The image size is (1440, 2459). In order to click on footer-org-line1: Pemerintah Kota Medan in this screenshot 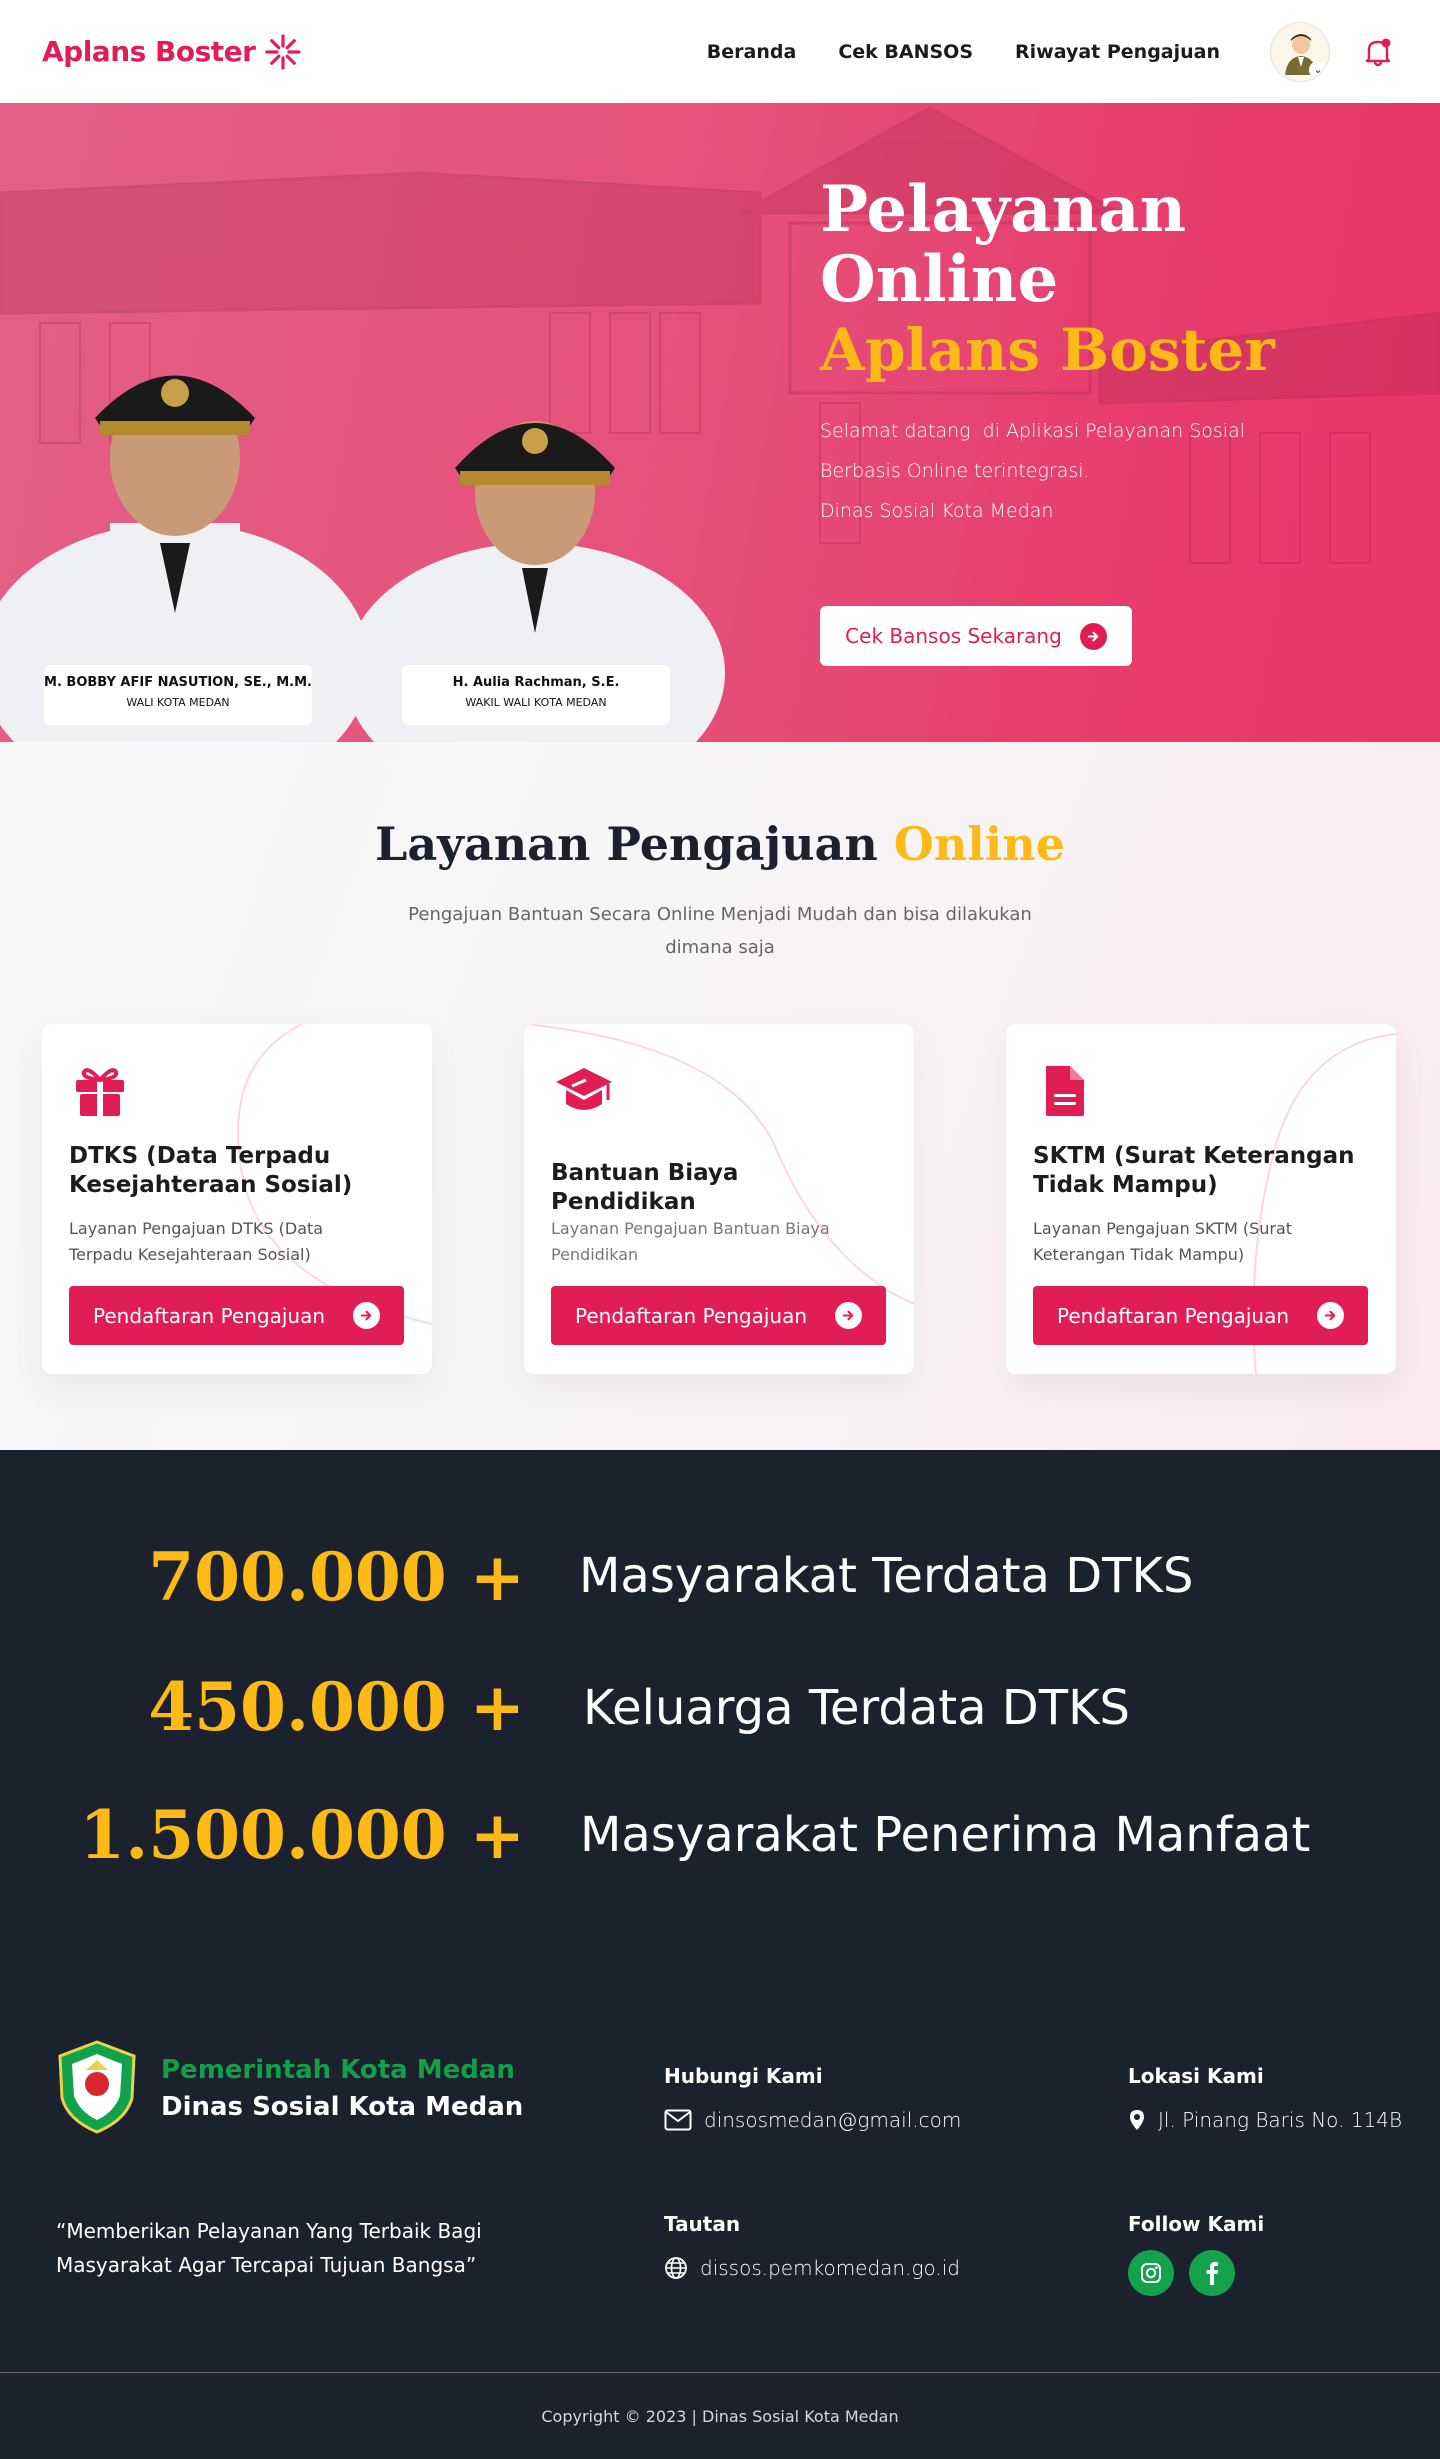, I will do `click(338, 2070)`.